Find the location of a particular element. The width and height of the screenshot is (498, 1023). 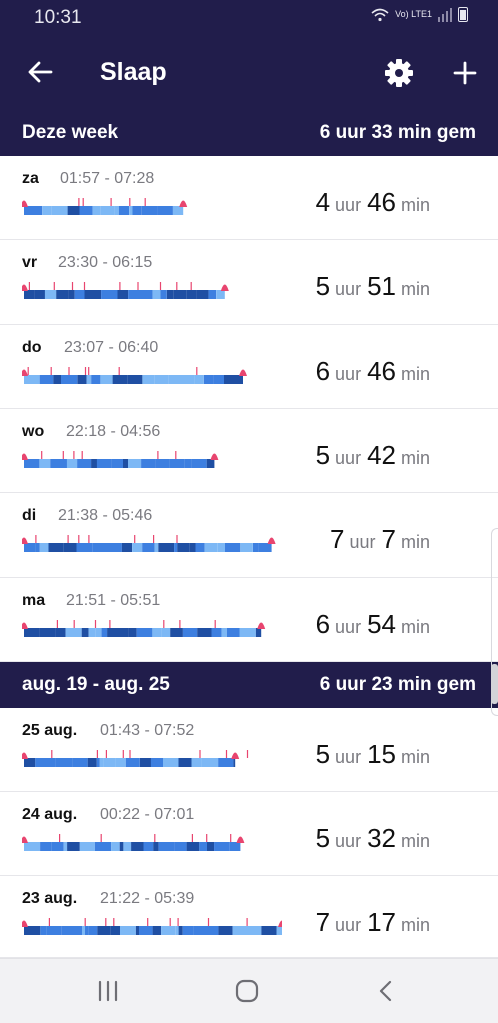

scrollbar-thumb is located at coordinates (494, 684).